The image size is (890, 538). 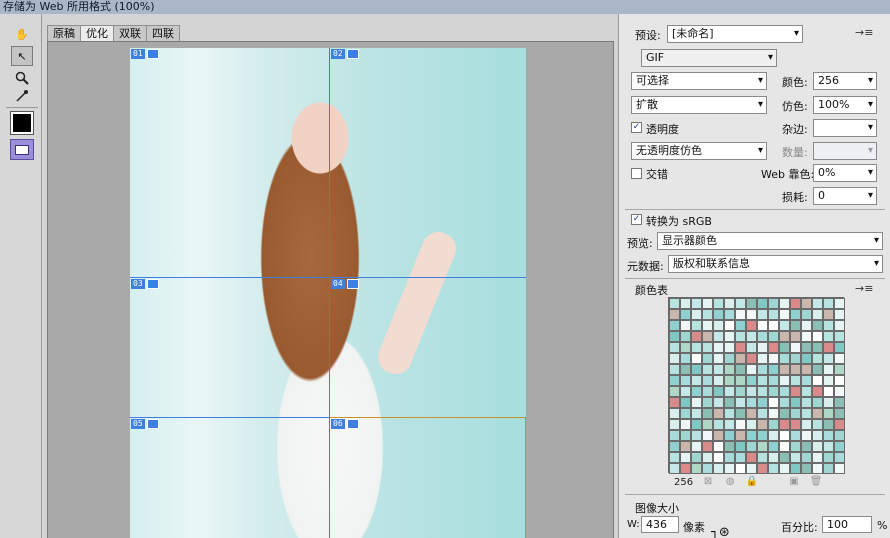 What do you see at coordinates (709, 58) in the screenshot?
I see `format-dropdown: GIF` at bounding box center [709, 58].